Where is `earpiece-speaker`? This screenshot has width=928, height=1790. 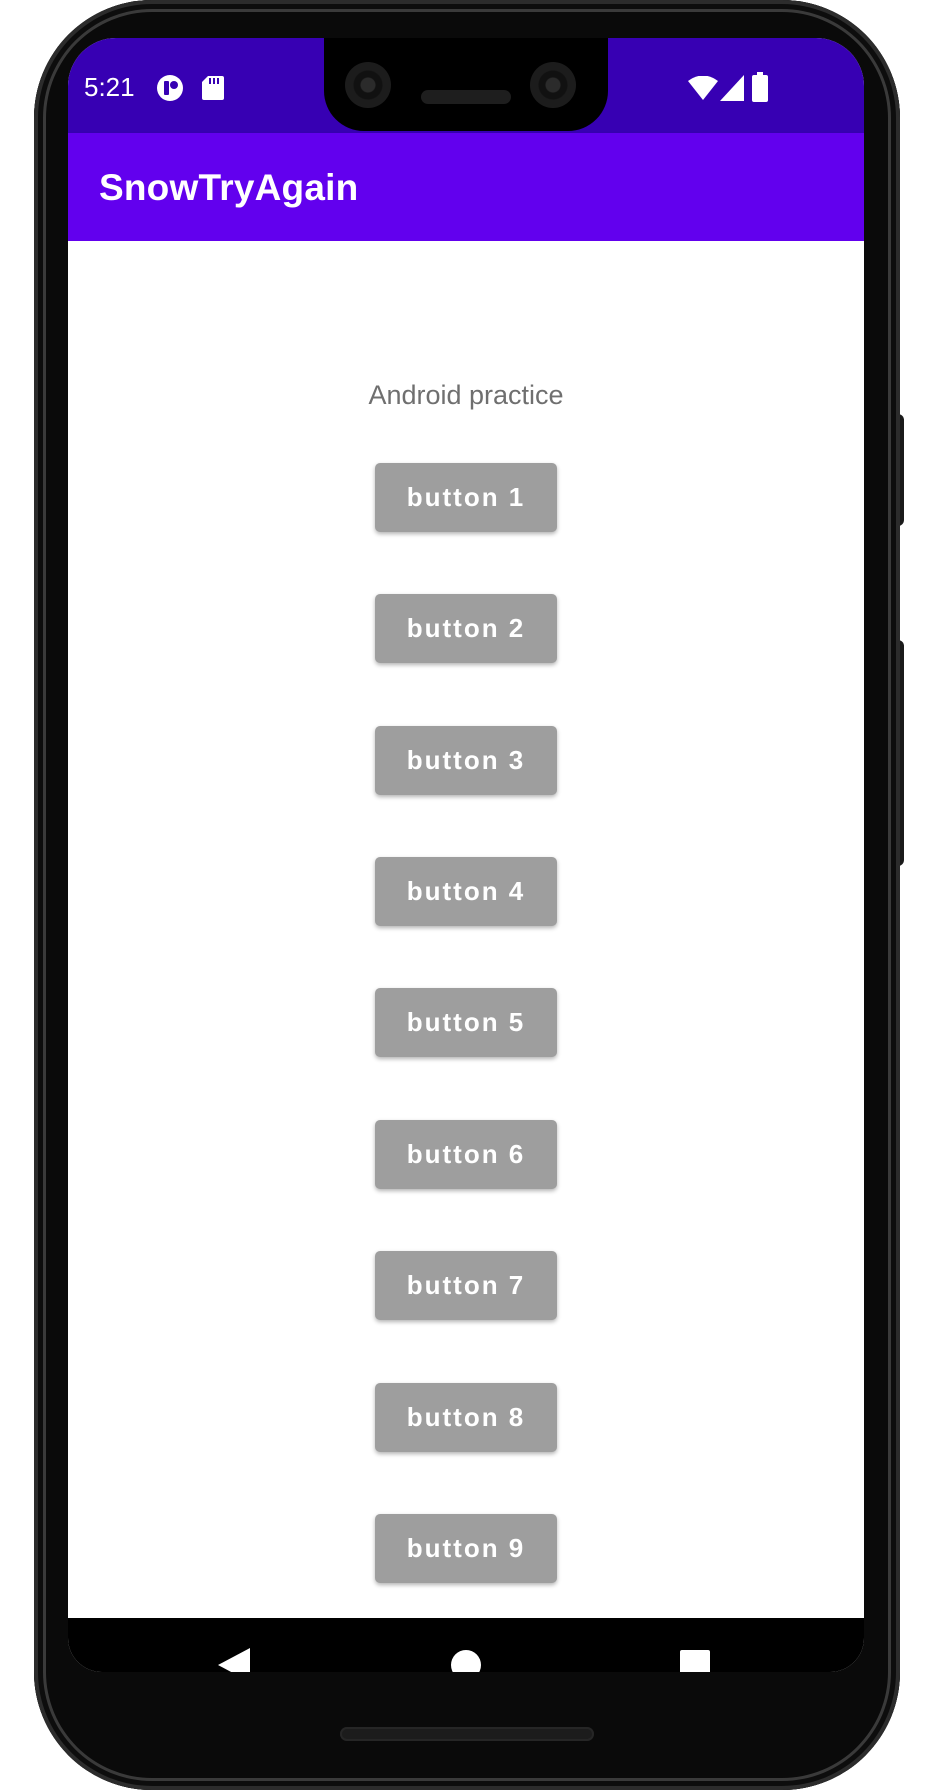
earpiece-speaker is located at coordinates (466, 97).